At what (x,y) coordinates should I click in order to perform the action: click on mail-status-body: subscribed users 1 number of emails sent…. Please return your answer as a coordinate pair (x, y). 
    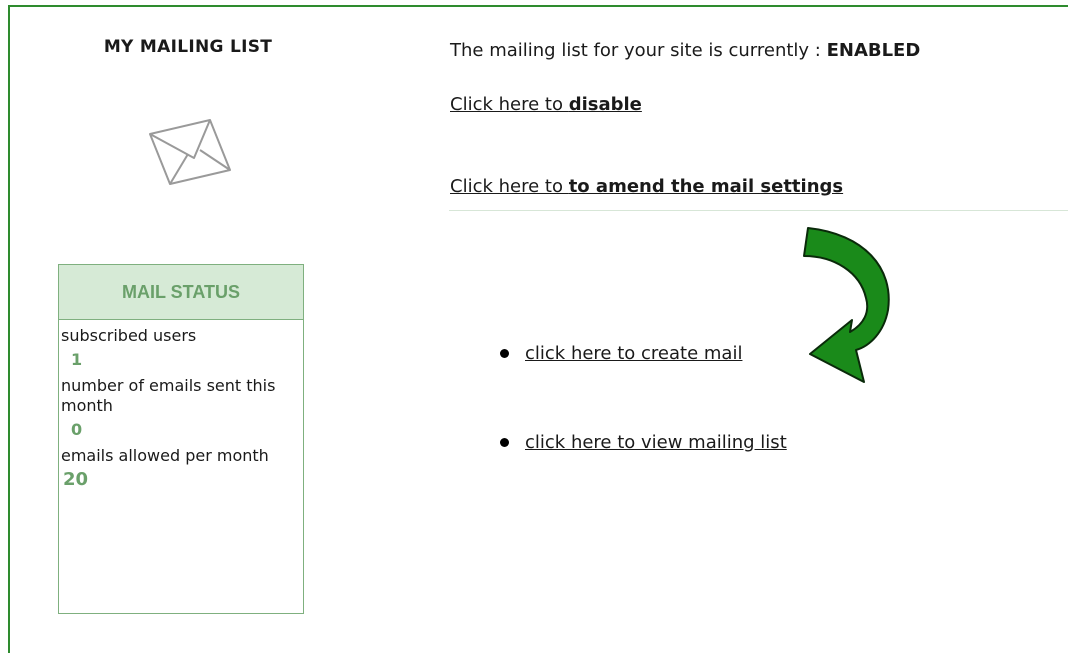
    Looking at the image, I should click on (181, 405).